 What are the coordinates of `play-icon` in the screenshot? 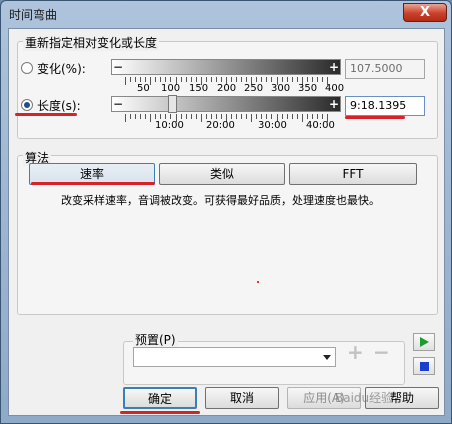 It's located at (424, 342).